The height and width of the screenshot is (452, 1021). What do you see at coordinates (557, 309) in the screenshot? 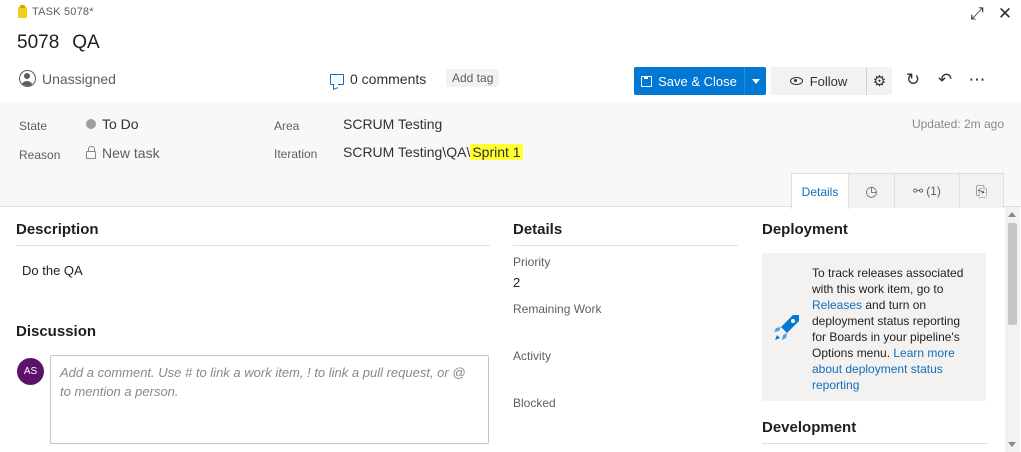
I see `remaining-work-label: Remaining Work` at bounding box center [557, 309].